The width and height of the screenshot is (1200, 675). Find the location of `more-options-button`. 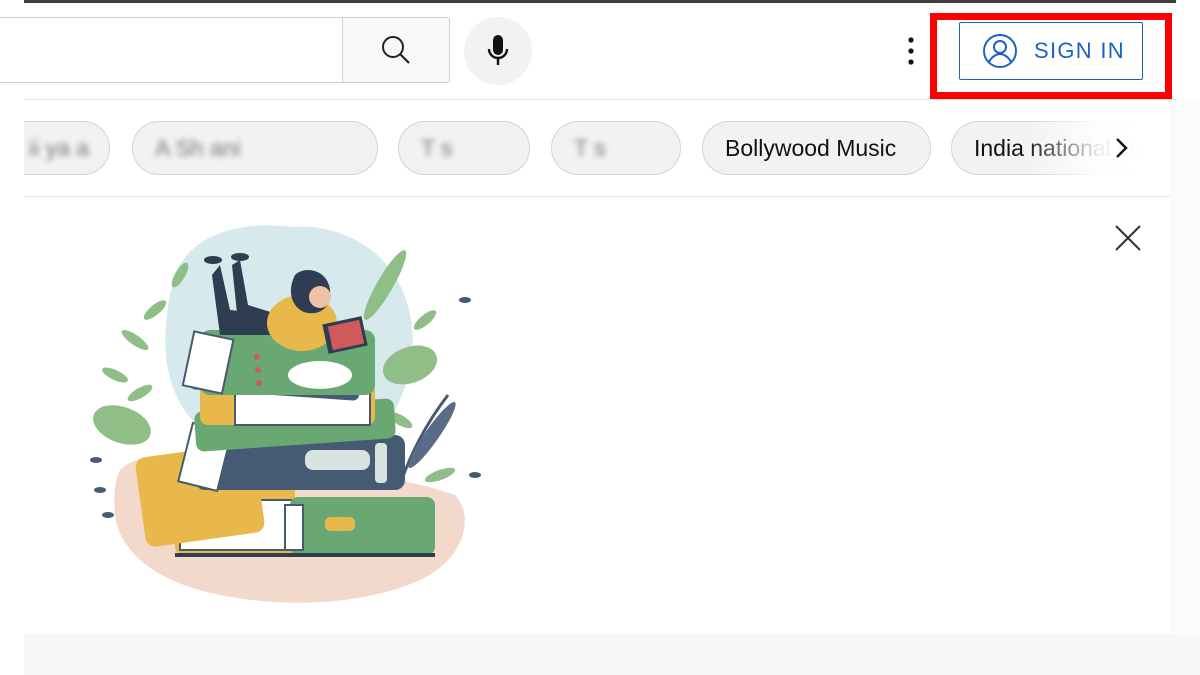

more-options-button is located at coordinates (911, 51).